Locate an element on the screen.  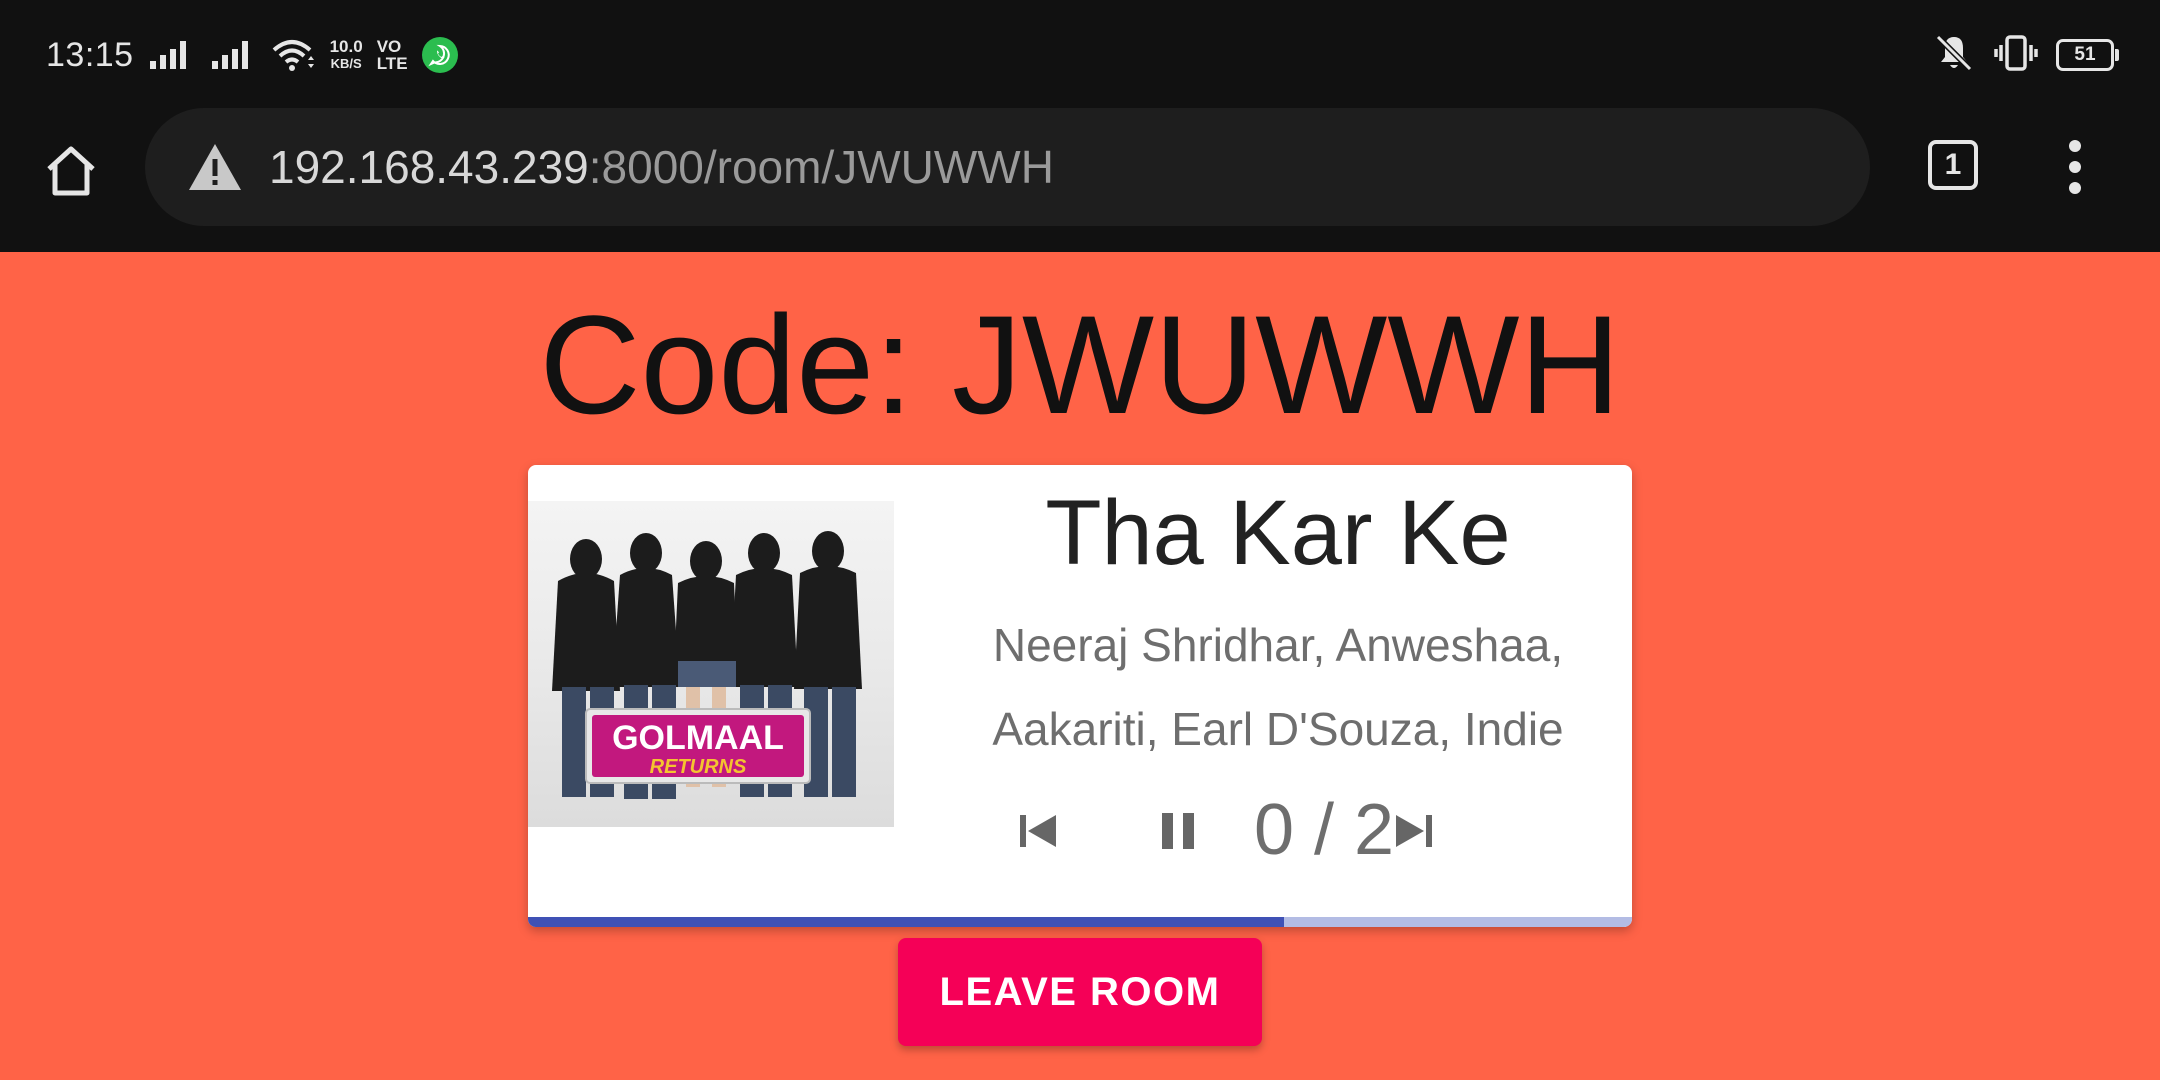
url-text: 192.168.43.239:8000/room/JWUWWH is located at coordinates (661, 167).